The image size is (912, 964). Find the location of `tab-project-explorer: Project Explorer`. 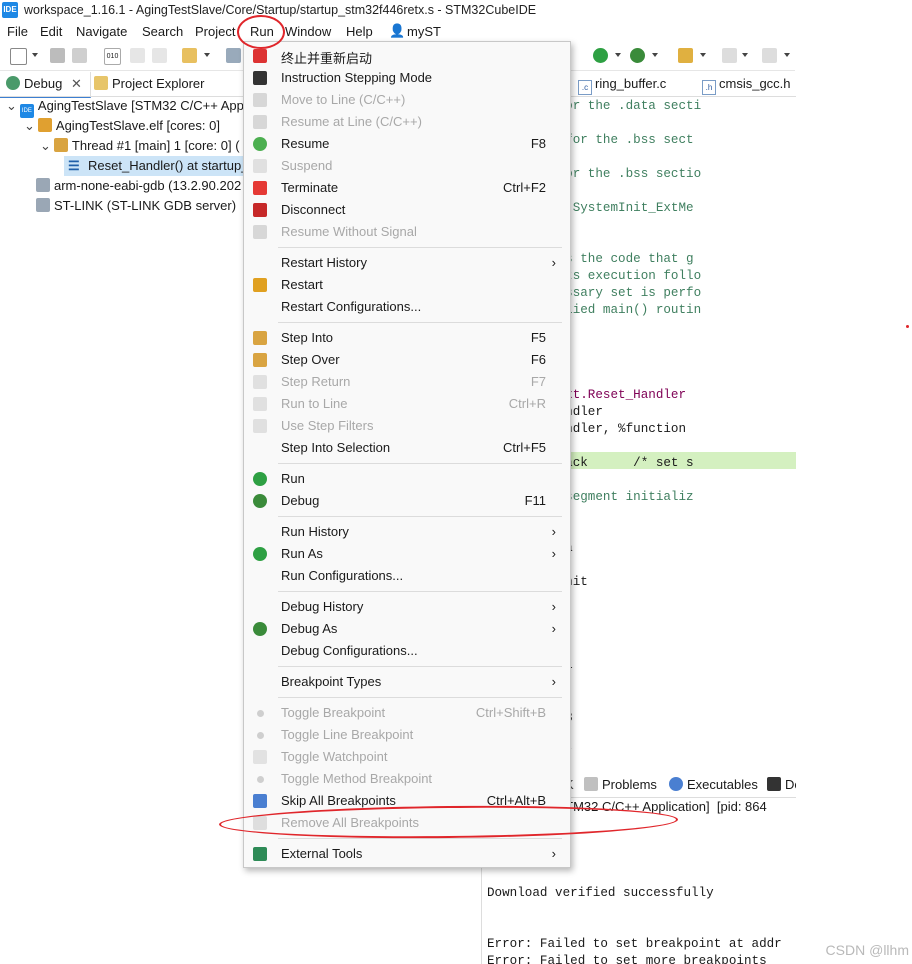

tab-project-explorer: Project Explorer is located at coordinates (149, 87).